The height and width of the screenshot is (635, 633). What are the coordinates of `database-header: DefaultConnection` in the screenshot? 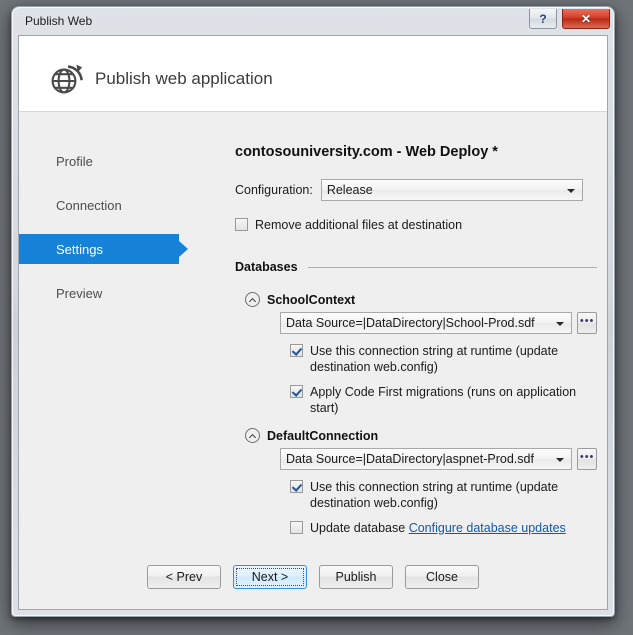 It's located at (421, 435).